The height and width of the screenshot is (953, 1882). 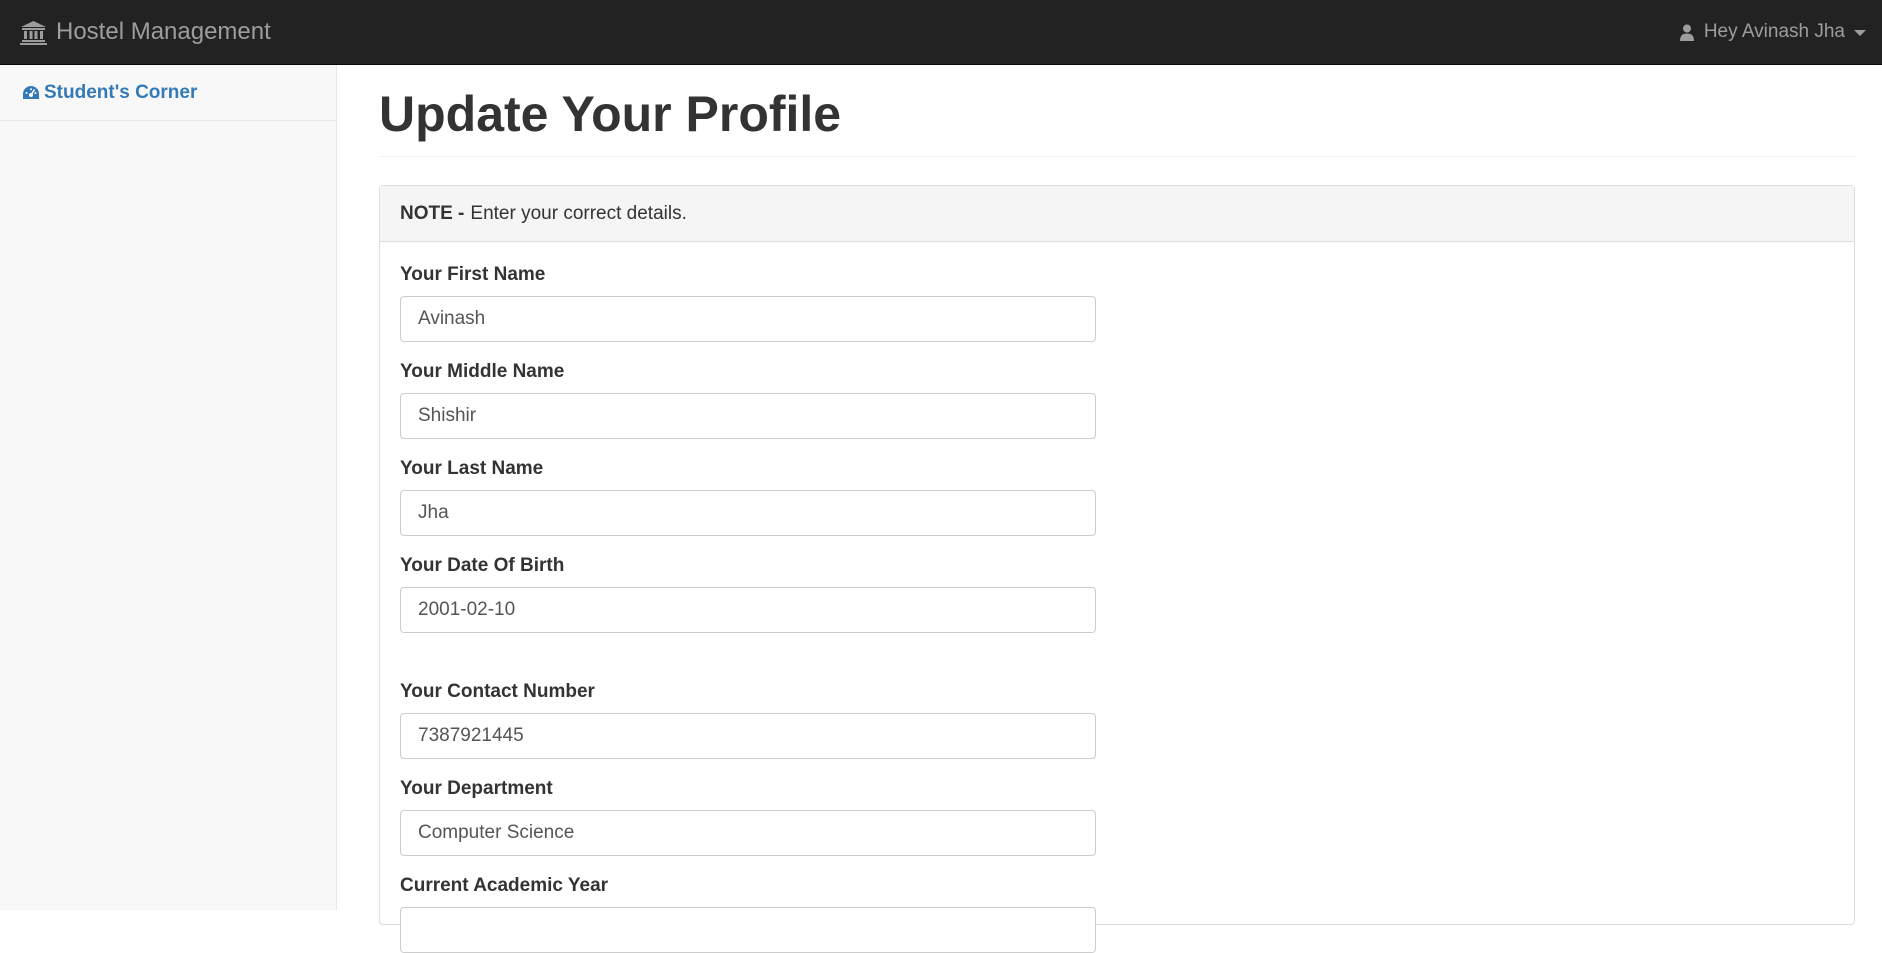 I want to click on first-name-field, so click(x=748, y=319).